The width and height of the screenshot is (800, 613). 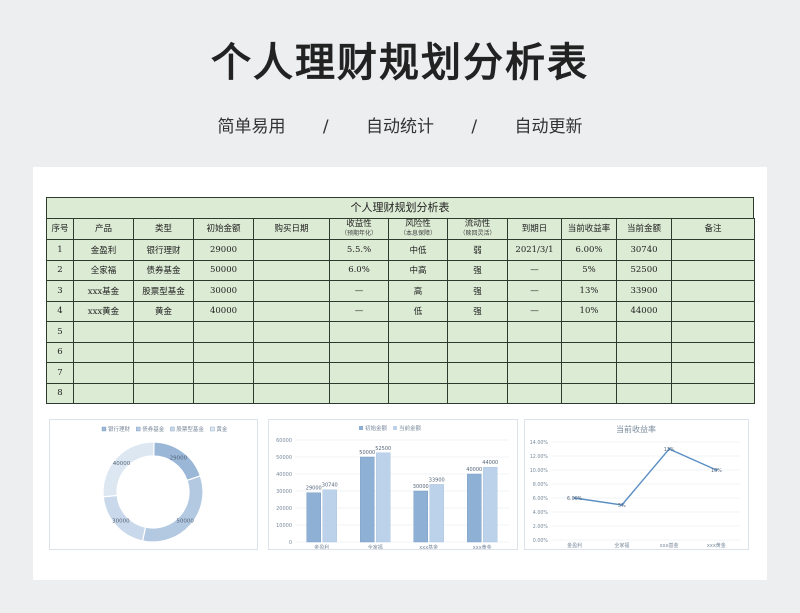 What do you see at coordinates (60, 311) in the screenshot?
I see `table-cell: 4` at bounding box center [60, 311].